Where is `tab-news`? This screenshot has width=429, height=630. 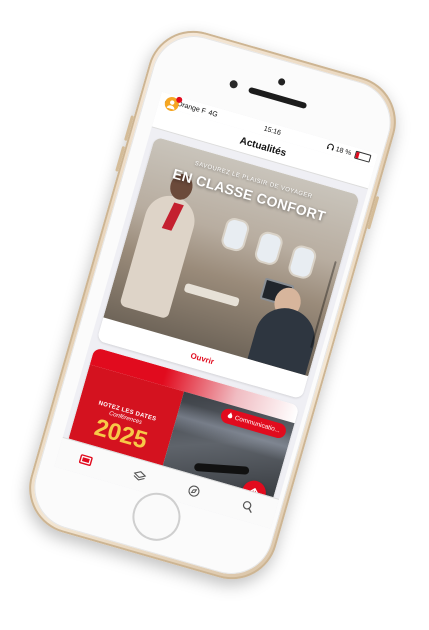 tab-news is located at coordinates (85, 459).